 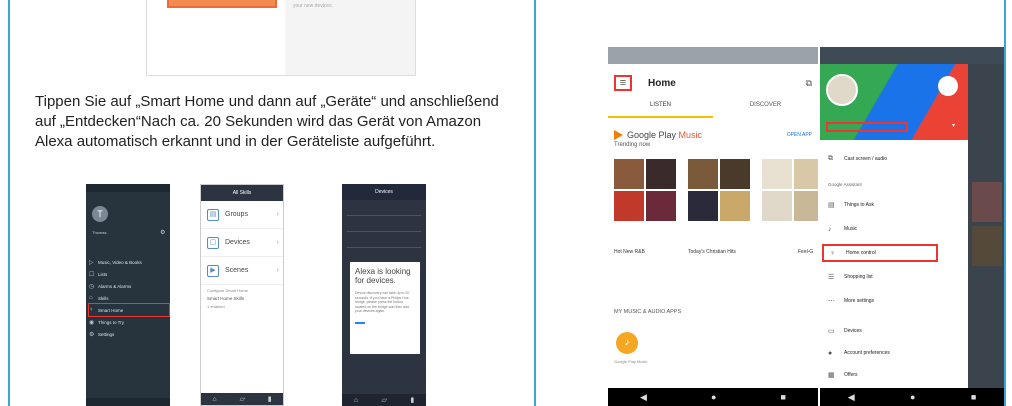 What do you see at coordinates (894, 205) in the screenshot?
I see `drawer-item-things-to-ask: ▤ Things to Ask` at bounding box center [894, 205].